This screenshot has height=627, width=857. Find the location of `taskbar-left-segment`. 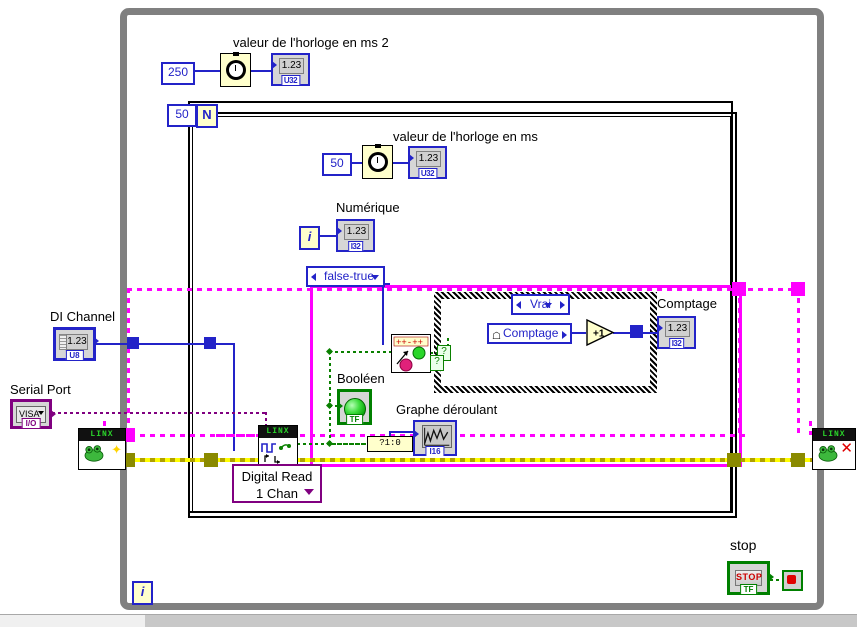

taskbar-left-segment is located at coordinates (72, 621).